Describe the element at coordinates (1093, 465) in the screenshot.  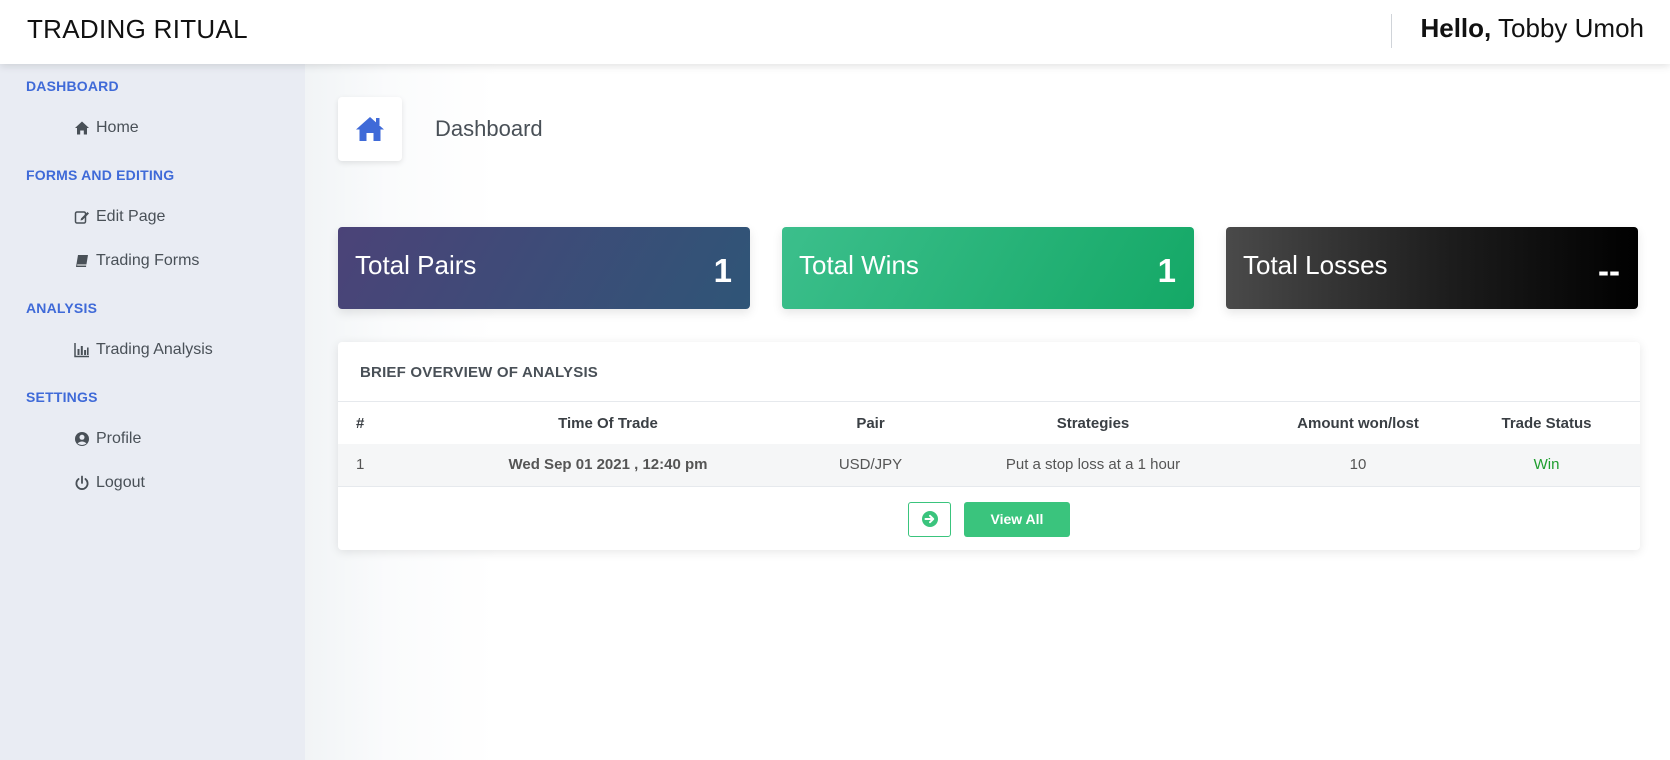
I see `row-strategy: Put a stop loss at a 1 hour` at that location.